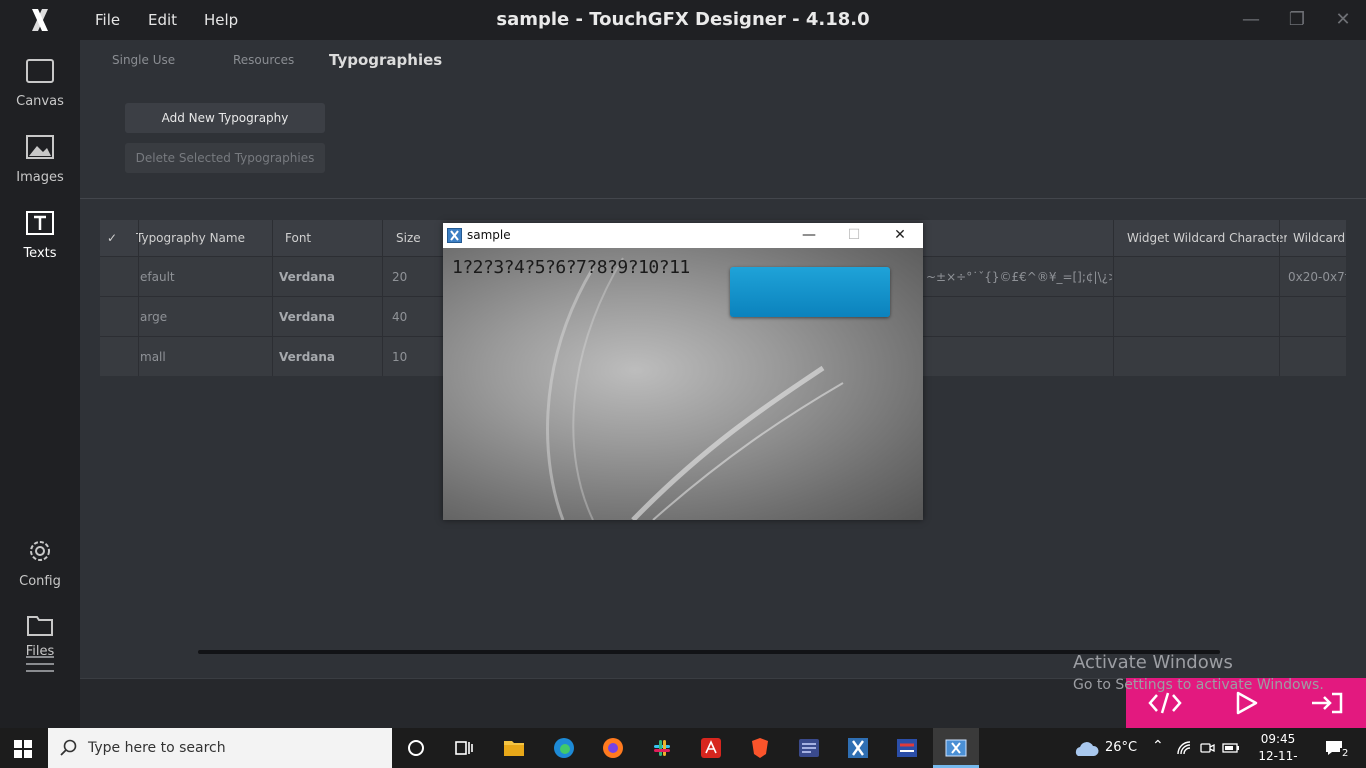  Describe the element at coordinates (907, 748) in the screenshot. I see `dev-cpp-icon` at that location.